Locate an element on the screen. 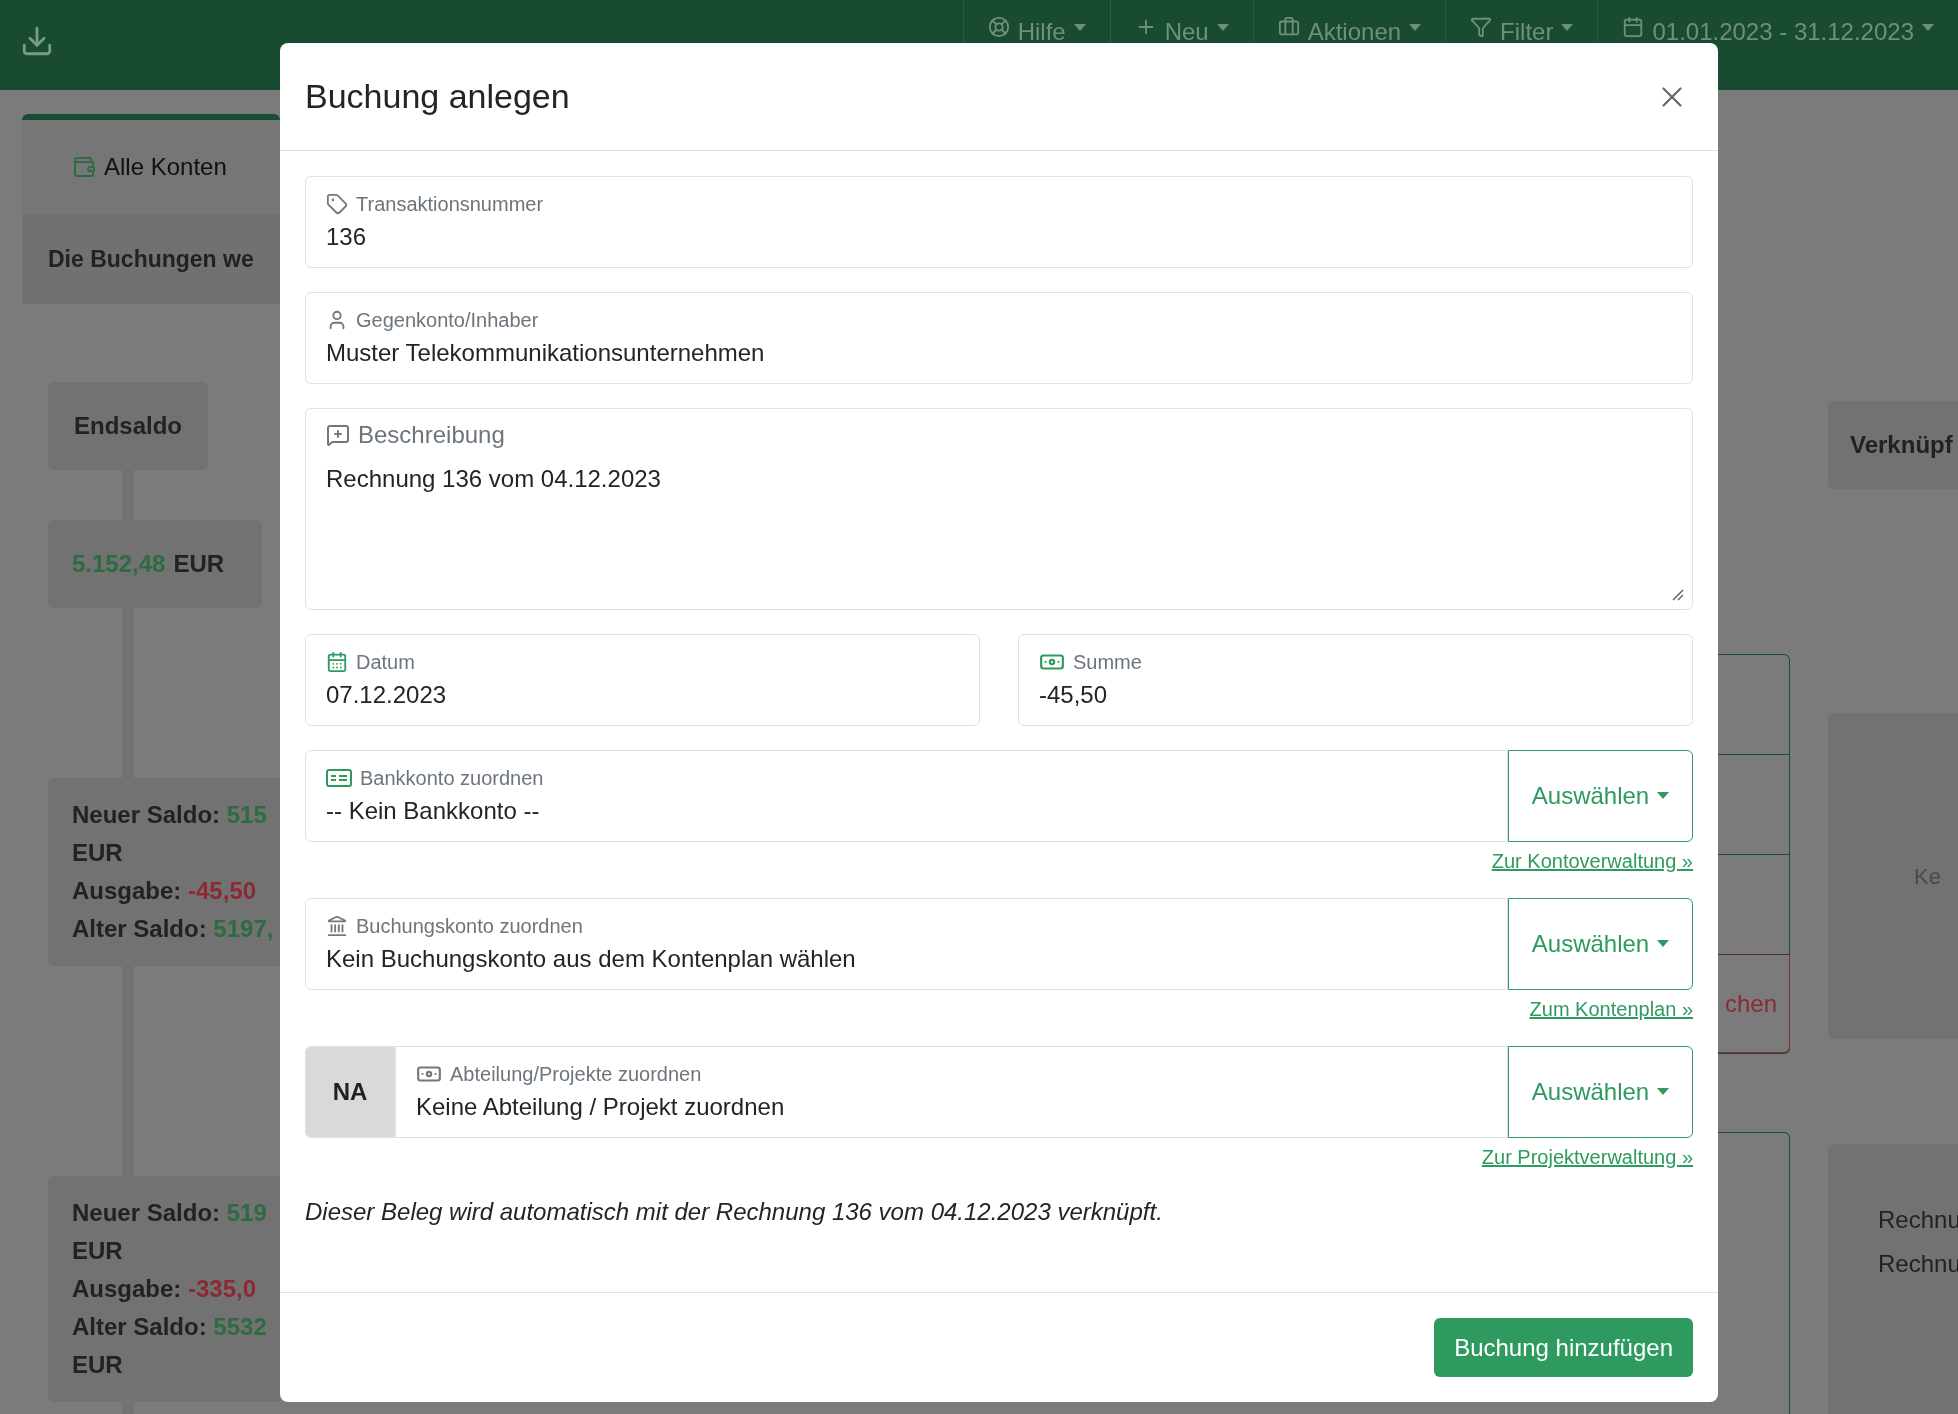 This screenshot has height=1414, width=1958. bank-building-icon is located at coordinates (337, 926).